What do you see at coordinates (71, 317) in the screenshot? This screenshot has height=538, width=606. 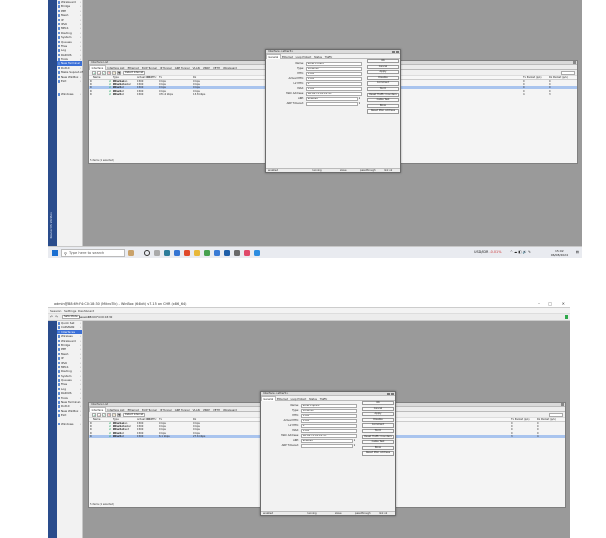 I see `safe-mode-button: Safe Mode` at bounding box center [71, 317].